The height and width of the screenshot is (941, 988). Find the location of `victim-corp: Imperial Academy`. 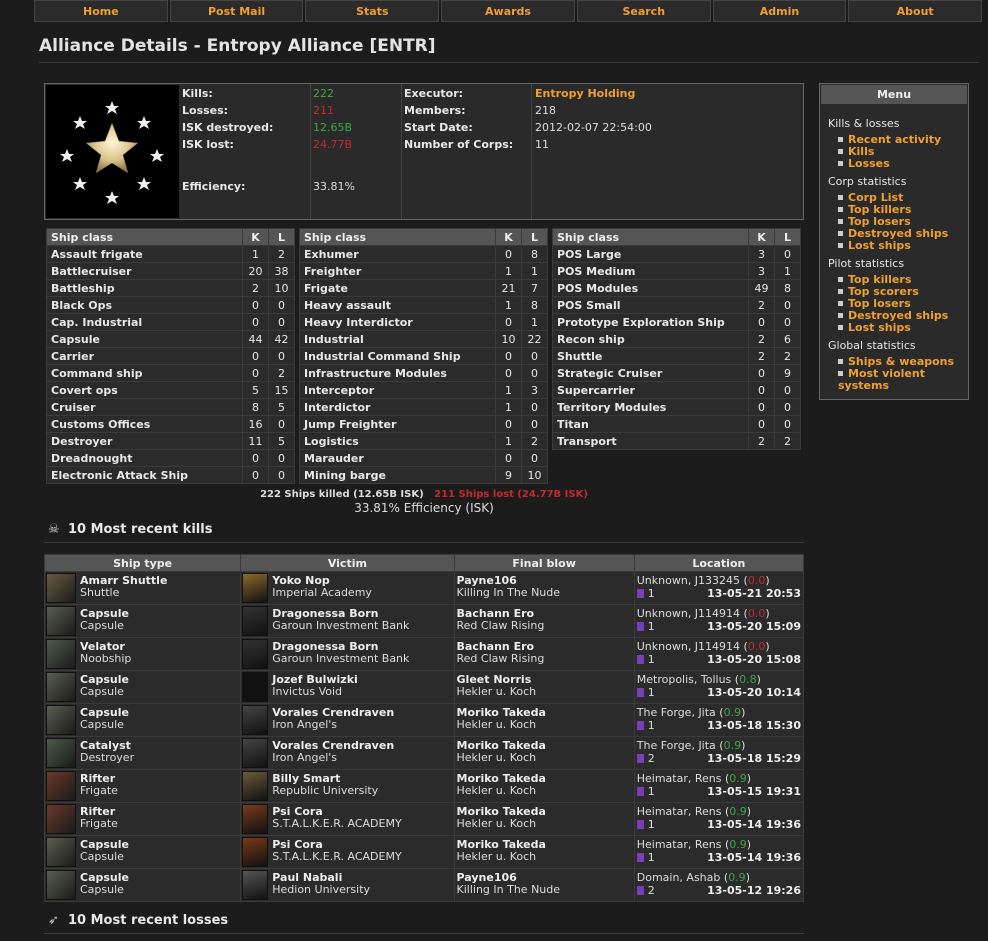

victim-corp: Imperial Academy is located at coordinates (347, 593).